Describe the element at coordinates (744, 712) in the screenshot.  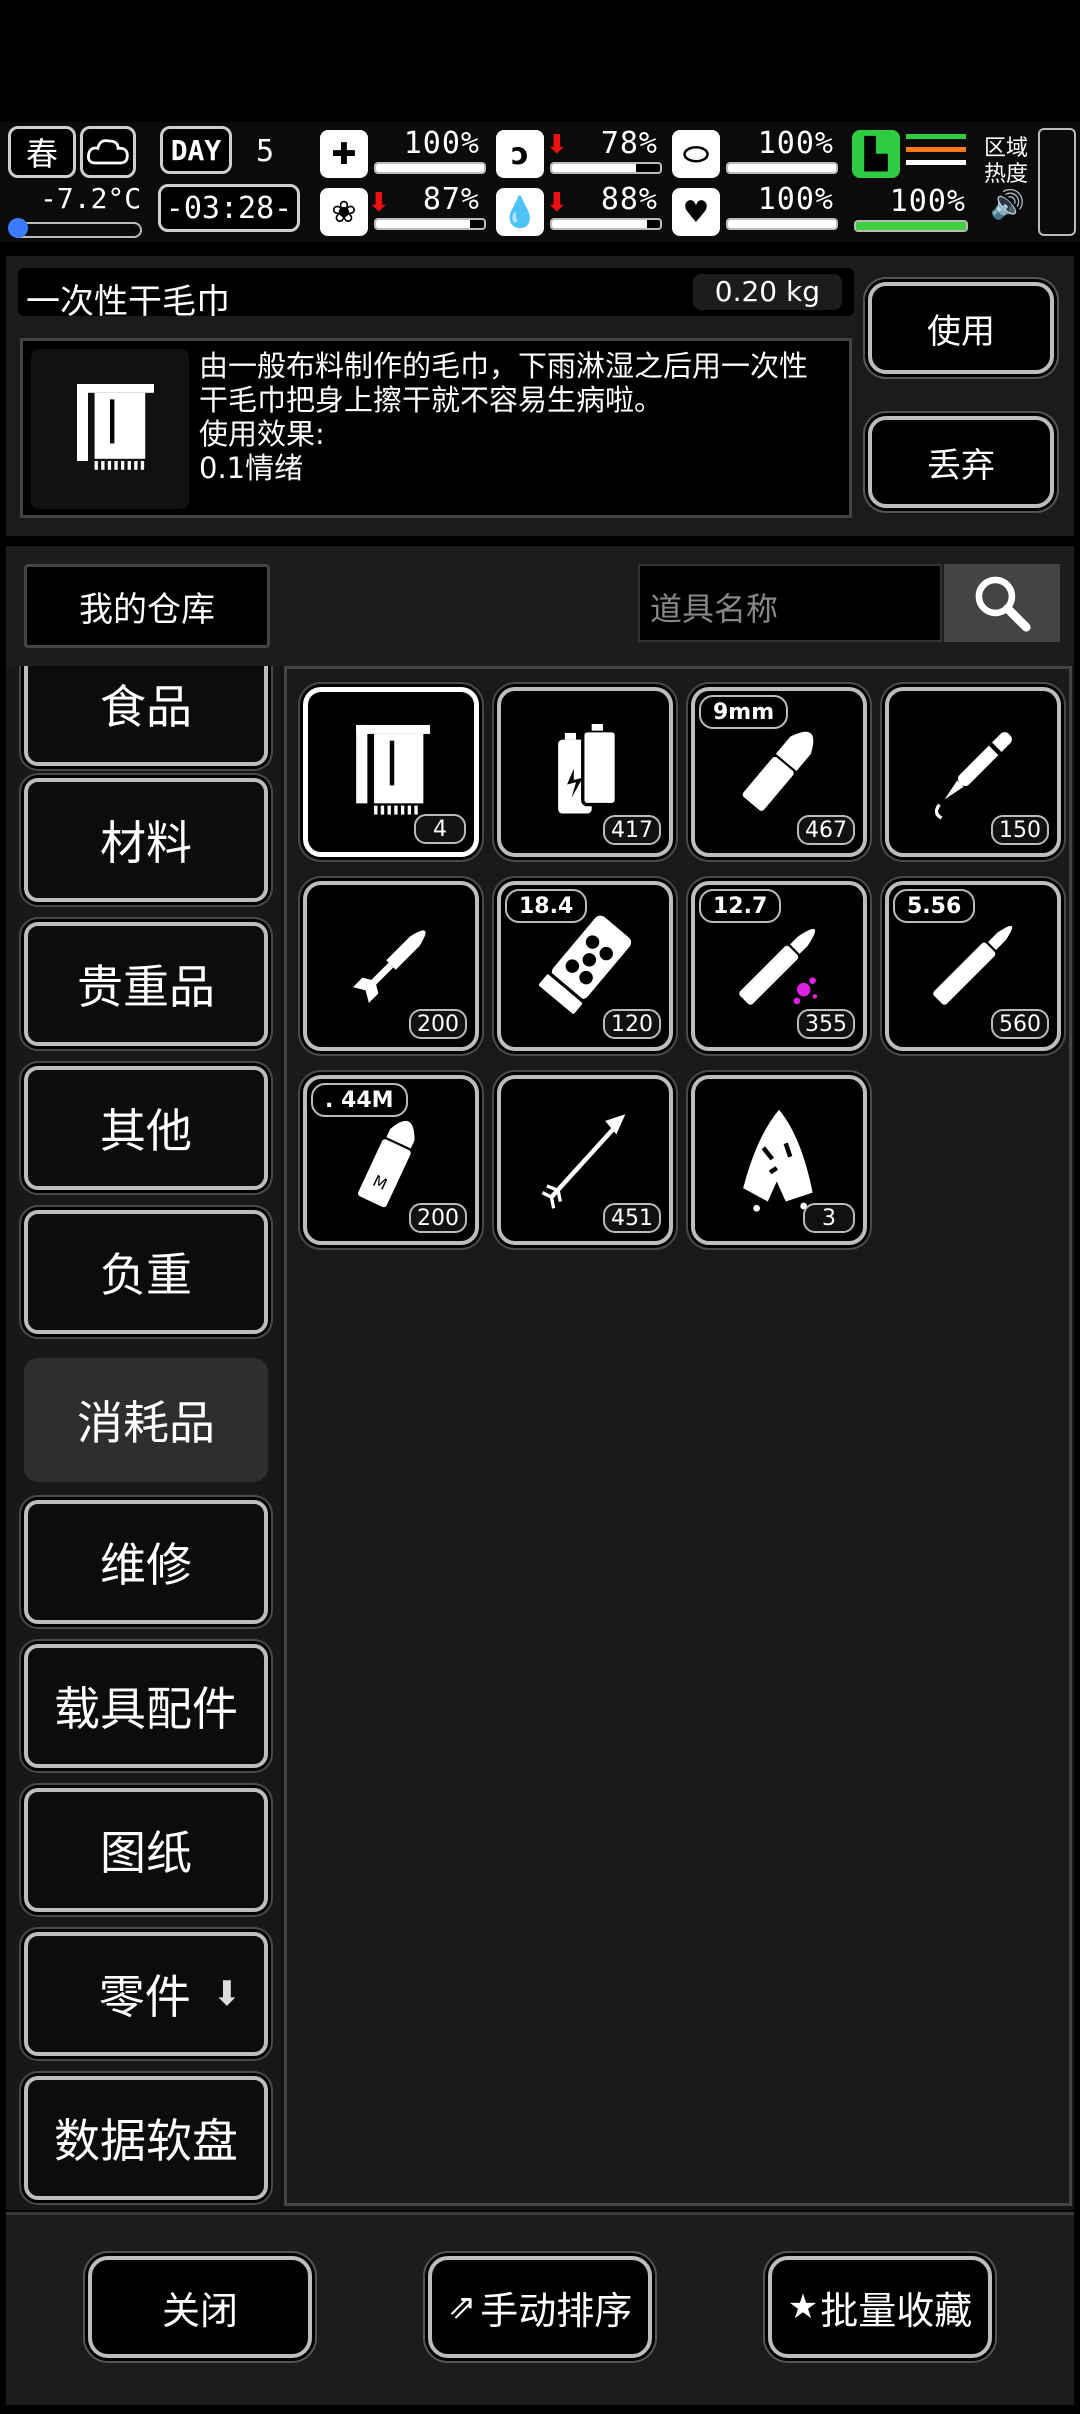
I see `caliber-tag: 9mm` at that location.